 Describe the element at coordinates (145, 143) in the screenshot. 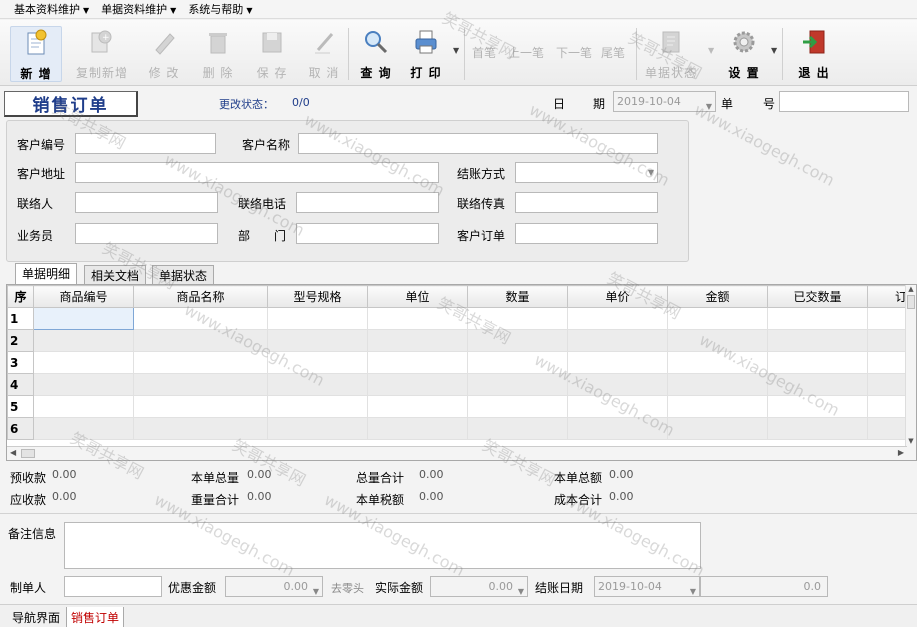

I see `customer-code-field` at that location.